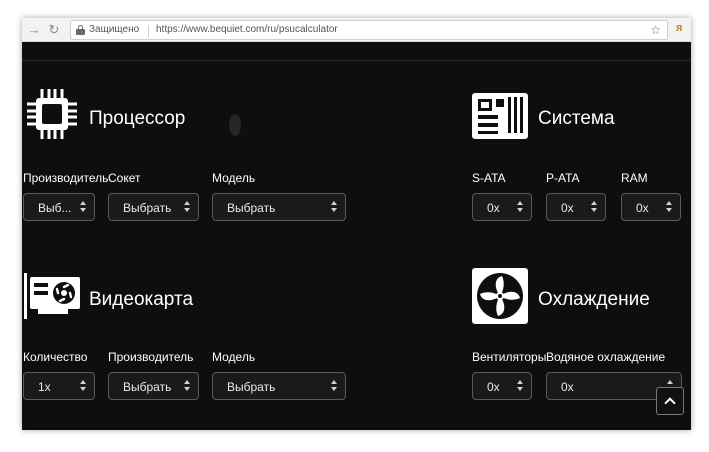 The height and width of the screenshot is (452, 709). Describe the element at coordinates (279, 207) in the screenshot. I see `cpu-model-select: Выбрать` at that location.